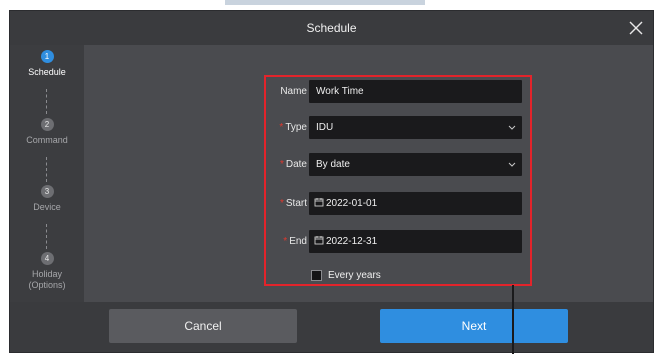 The height and width of the screenshot is (354, 659). What do you see at coordinates (293, 164) in the screenshot?
I see `date-label: * Date` at bounding box center [293, 164].